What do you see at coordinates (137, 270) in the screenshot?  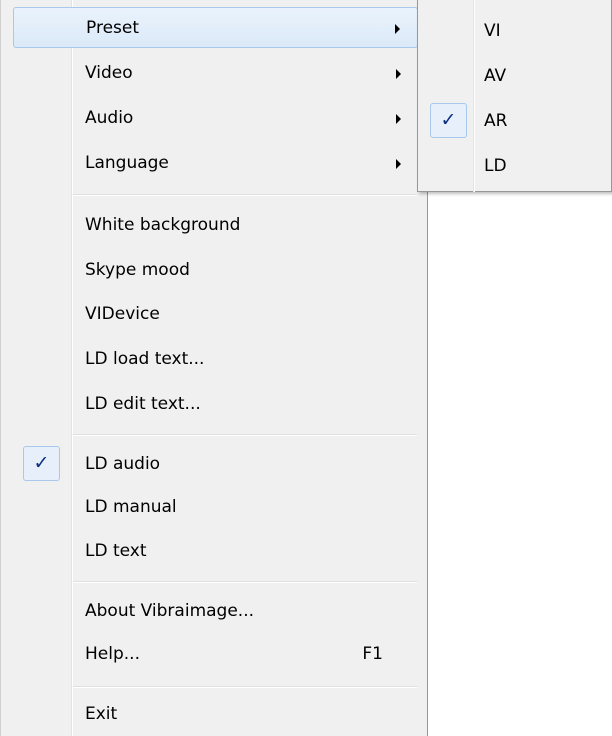 I see `menu-item-label: Skype mood` at bounding box center [137, 270].